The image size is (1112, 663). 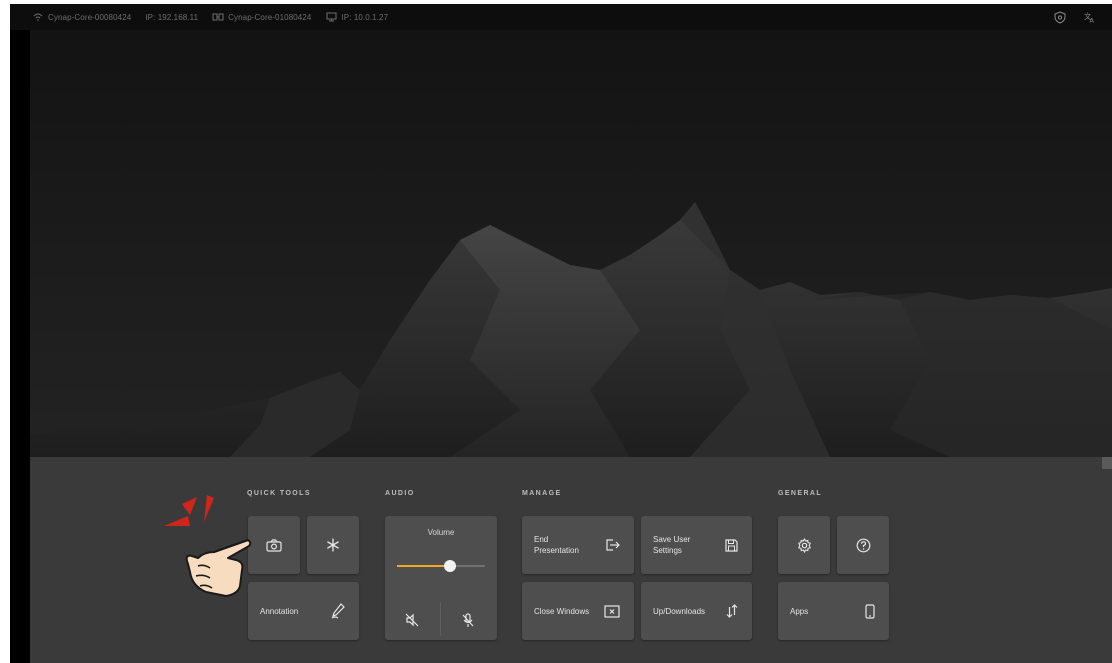 I want to click on gear-icon, so click(x=804, y=545).